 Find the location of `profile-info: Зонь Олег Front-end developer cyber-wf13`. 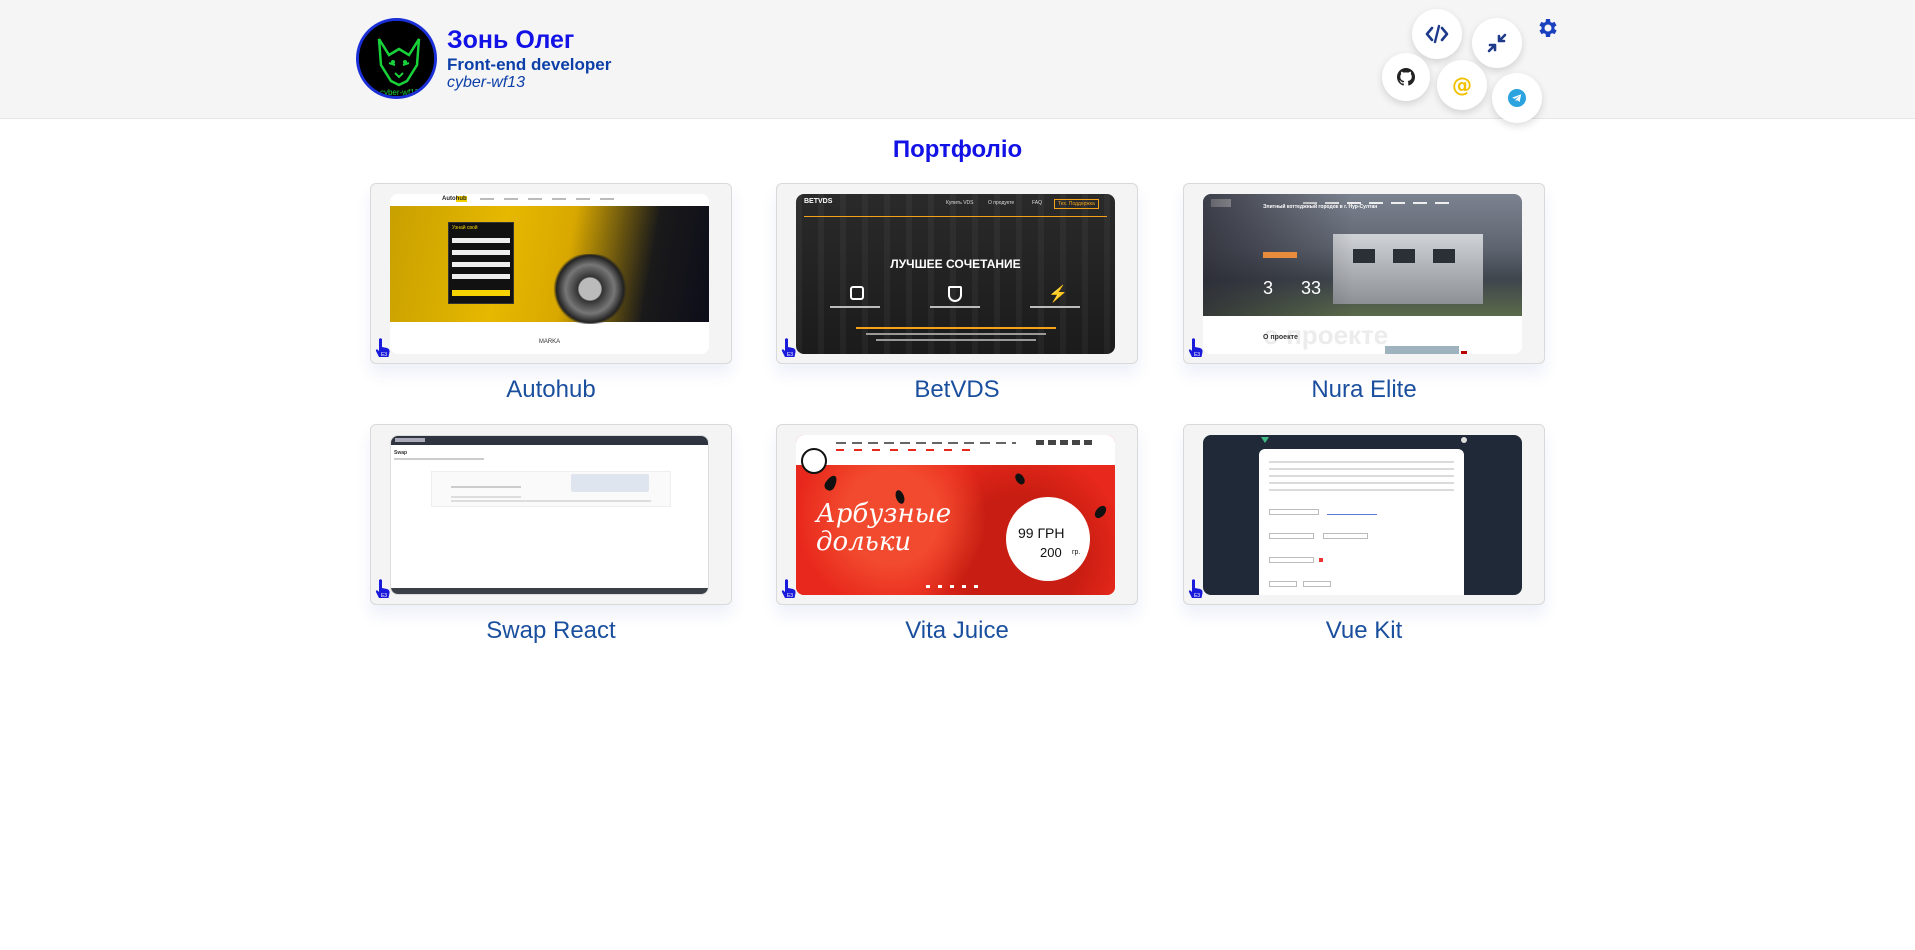

profile-info: Зонь Олег Front-end developer cyber-wf13 is located at coordinates (529, 58).